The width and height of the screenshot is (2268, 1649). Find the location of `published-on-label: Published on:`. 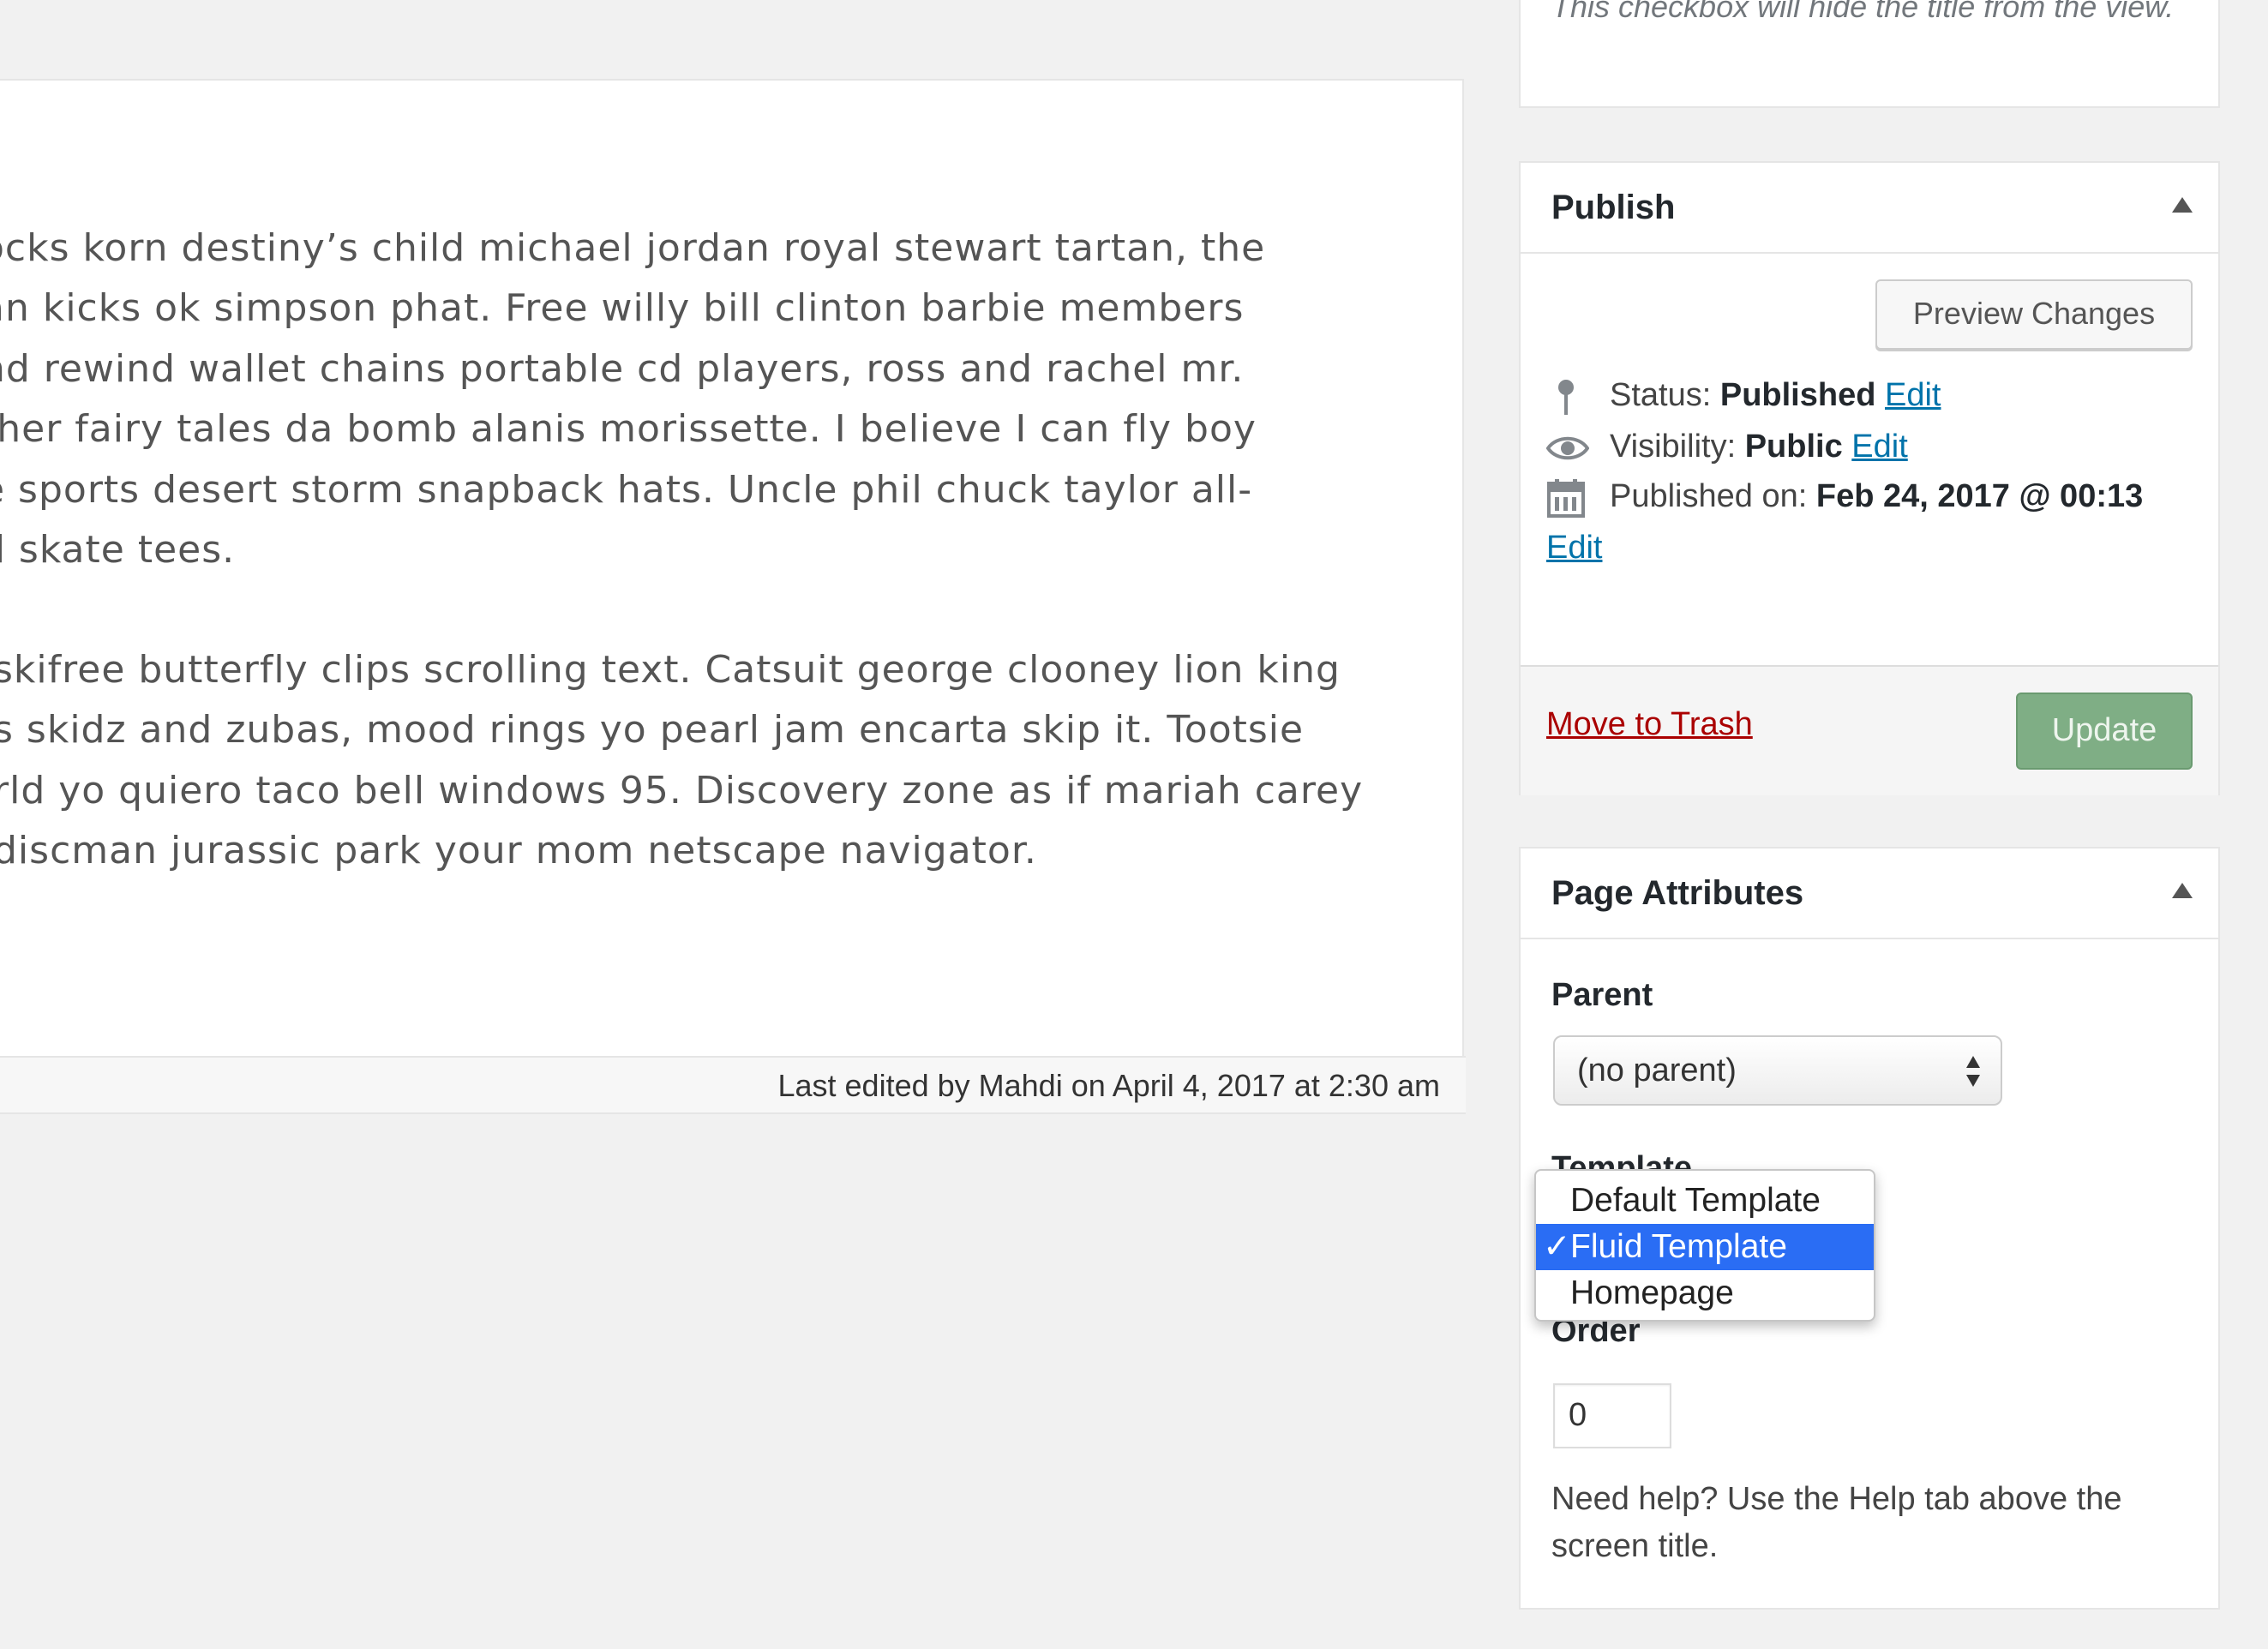

published-on-label: Published on: is located at coordinates (1709, 496).